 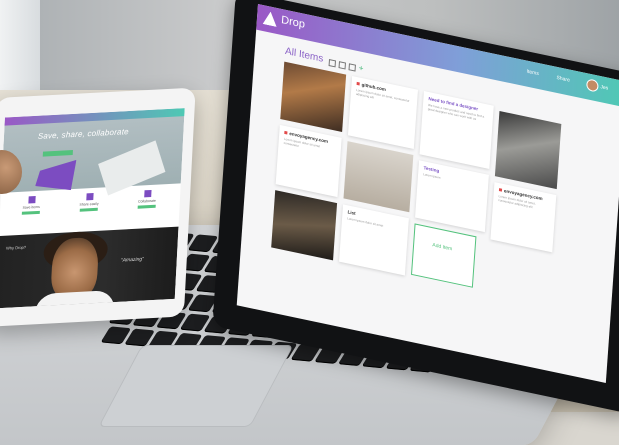 I want to click on image-icon, so click(x=342, y=65).